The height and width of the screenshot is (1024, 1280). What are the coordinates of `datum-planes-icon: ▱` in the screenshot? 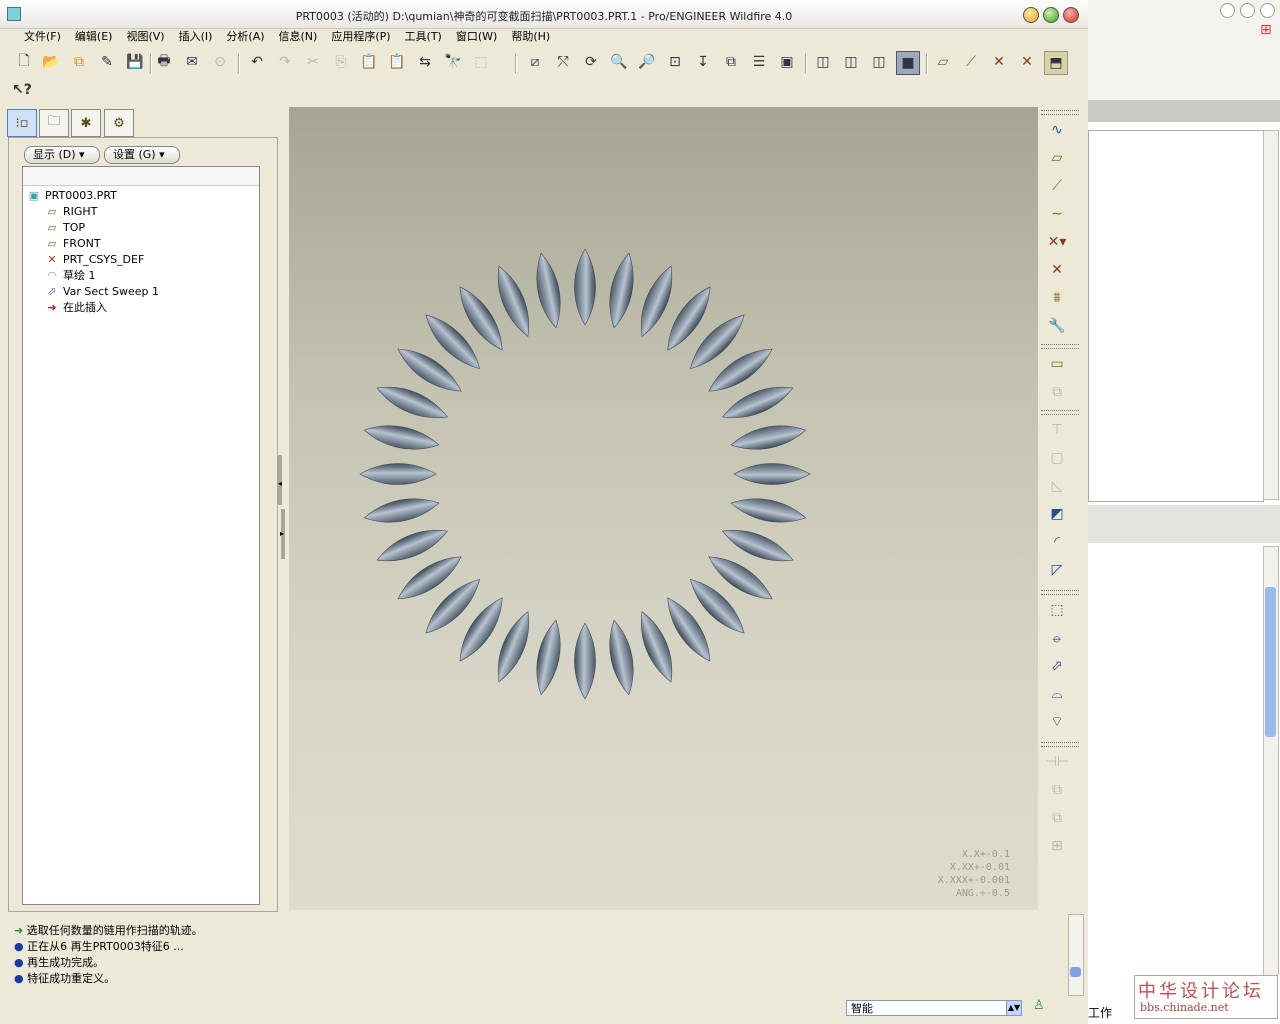 It's located at (943, 62).